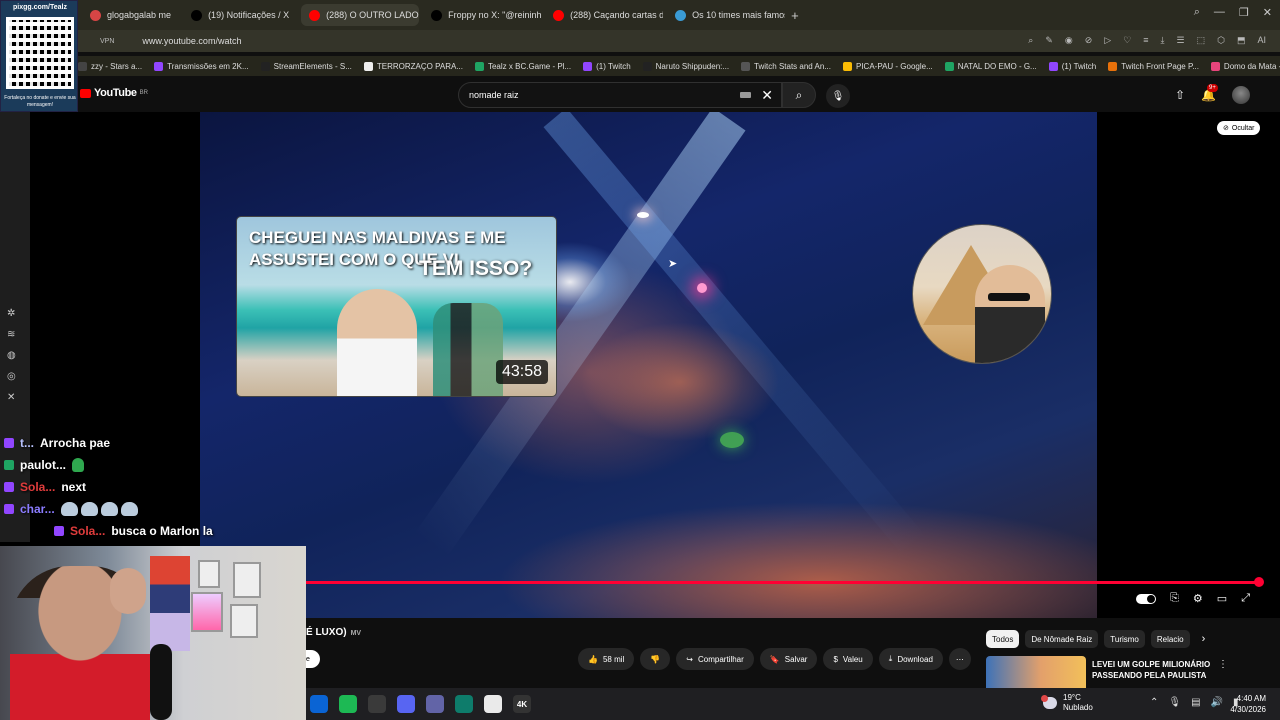  What do you see at coordinates (1195, 702) in the screenshot?
I see `network-icon: ▤` at bounding box center [1195, 702].